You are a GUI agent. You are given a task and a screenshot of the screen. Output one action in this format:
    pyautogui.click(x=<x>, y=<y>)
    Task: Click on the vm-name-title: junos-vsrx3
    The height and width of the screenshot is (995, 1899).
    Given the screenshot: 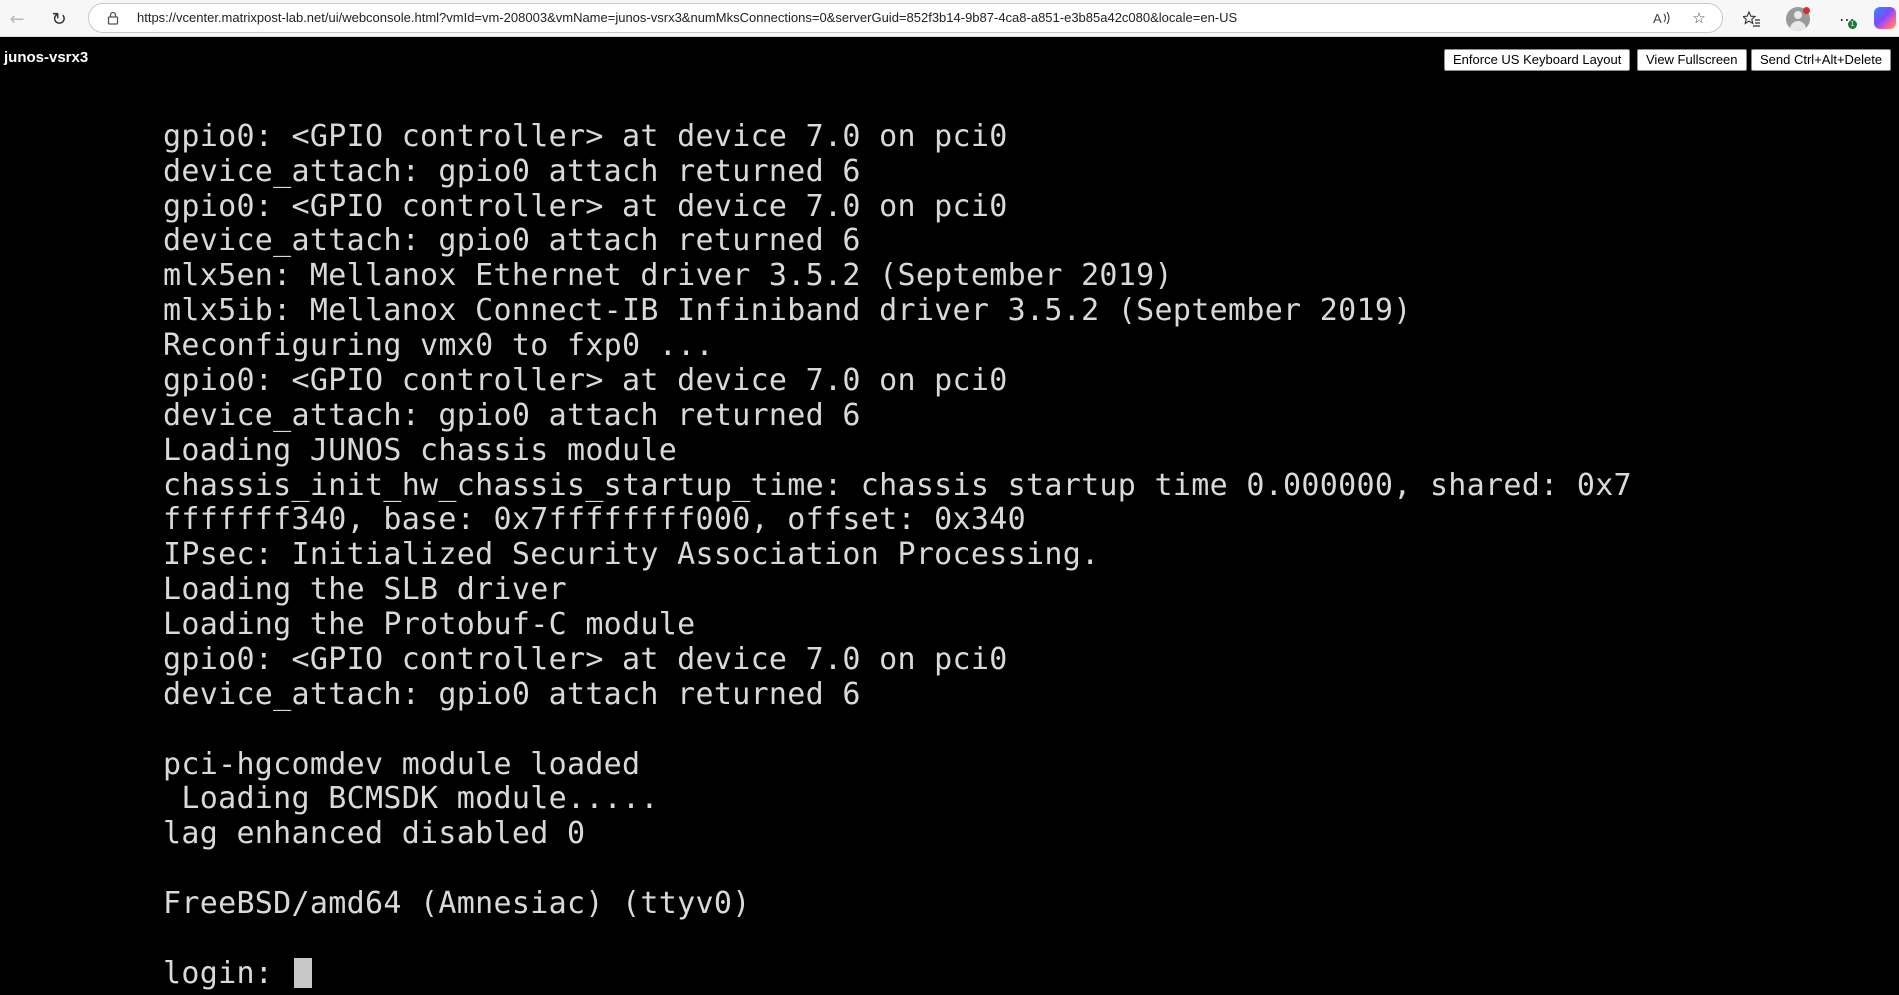 What is the action you would take?
    pyautogui.click(x=46, y=57)
    